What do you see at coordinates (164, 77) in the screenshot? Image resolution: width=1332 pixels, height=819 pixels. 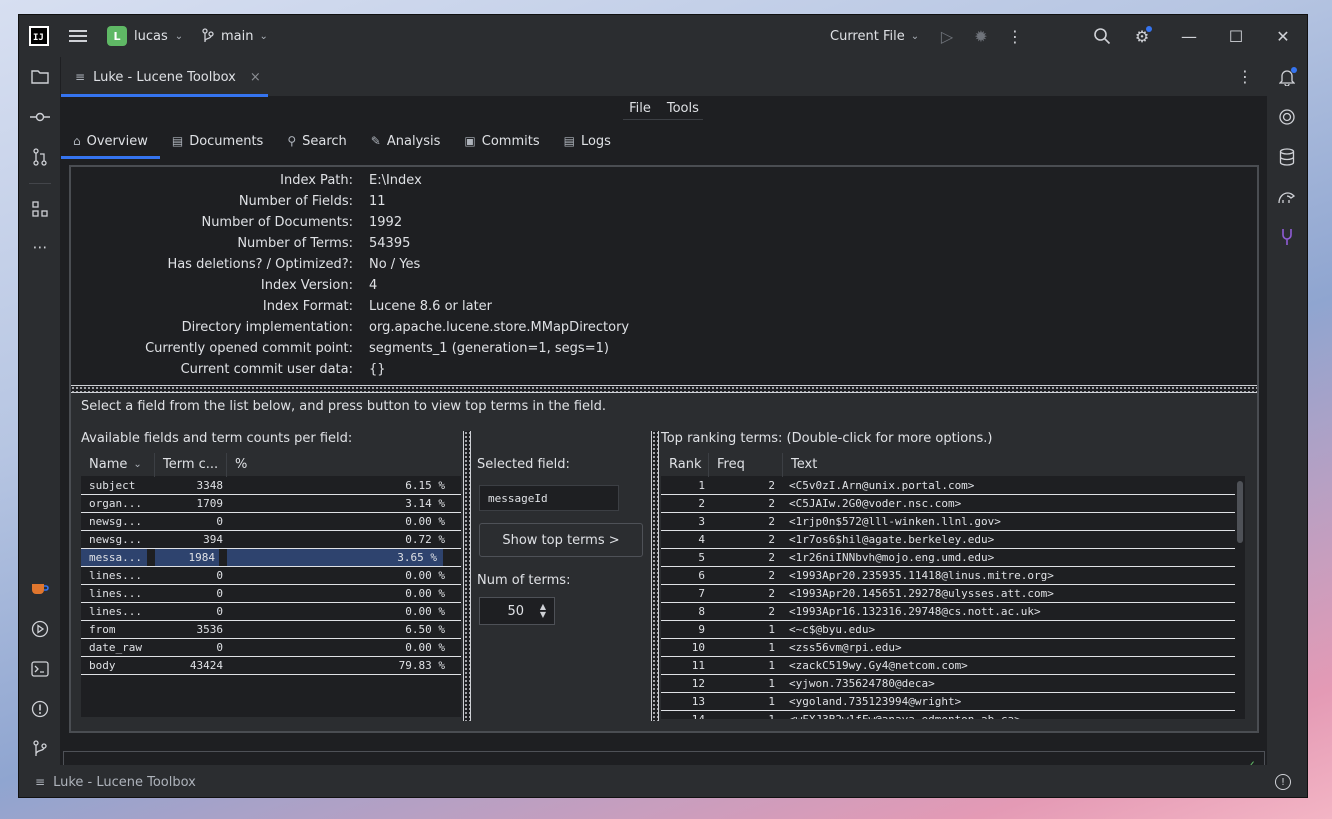 I see `file-tab-luke: ≡ Luke - Lucene Toolbox ×` at bounding box center [164, 77].